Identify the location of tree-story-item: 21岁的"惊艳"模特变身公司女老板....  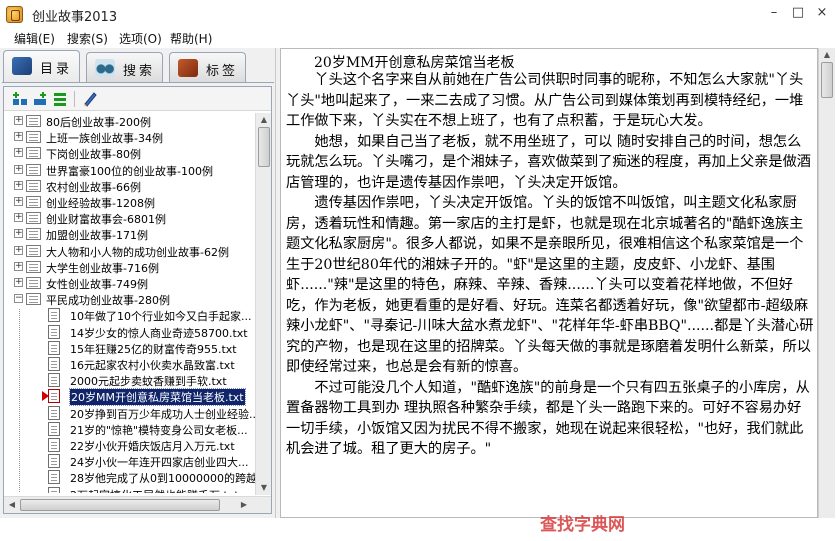
(129, 429).